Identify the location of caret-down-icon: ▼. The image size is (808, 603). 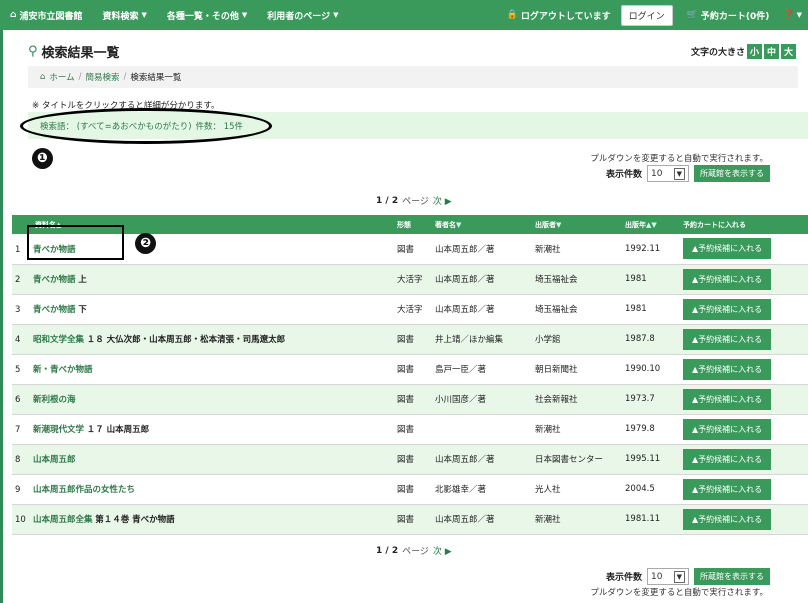
(144, 15).